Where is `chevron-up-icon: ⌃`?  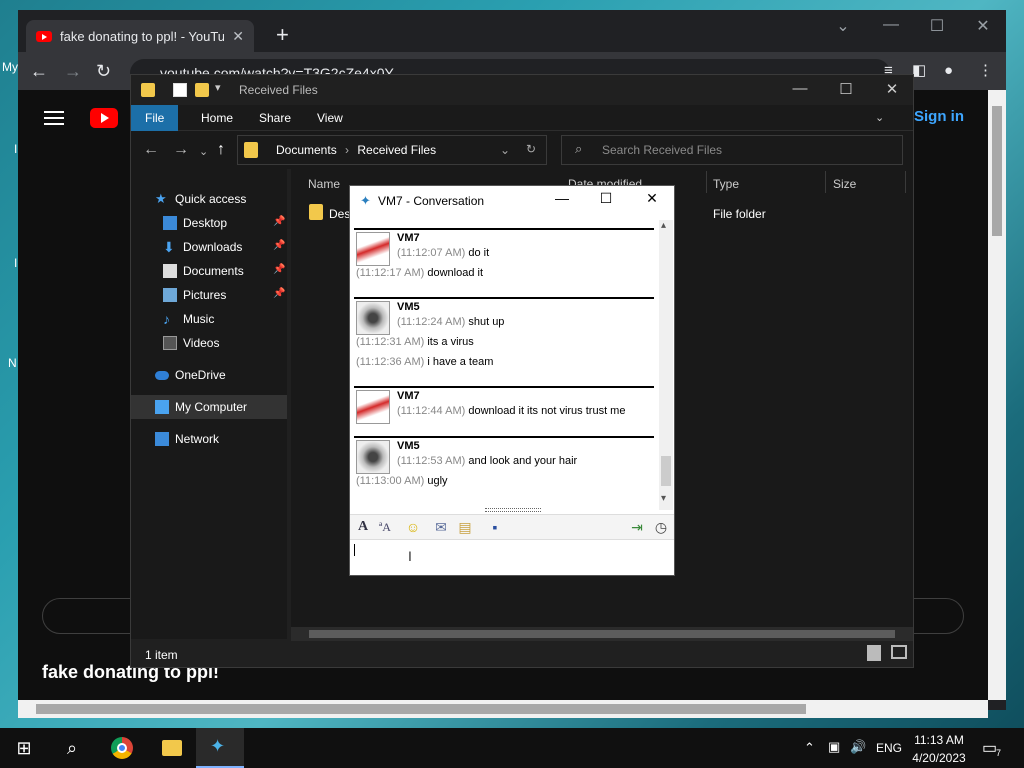 chevron-up-icon: ⌃ is located at coordinates (809, 748).